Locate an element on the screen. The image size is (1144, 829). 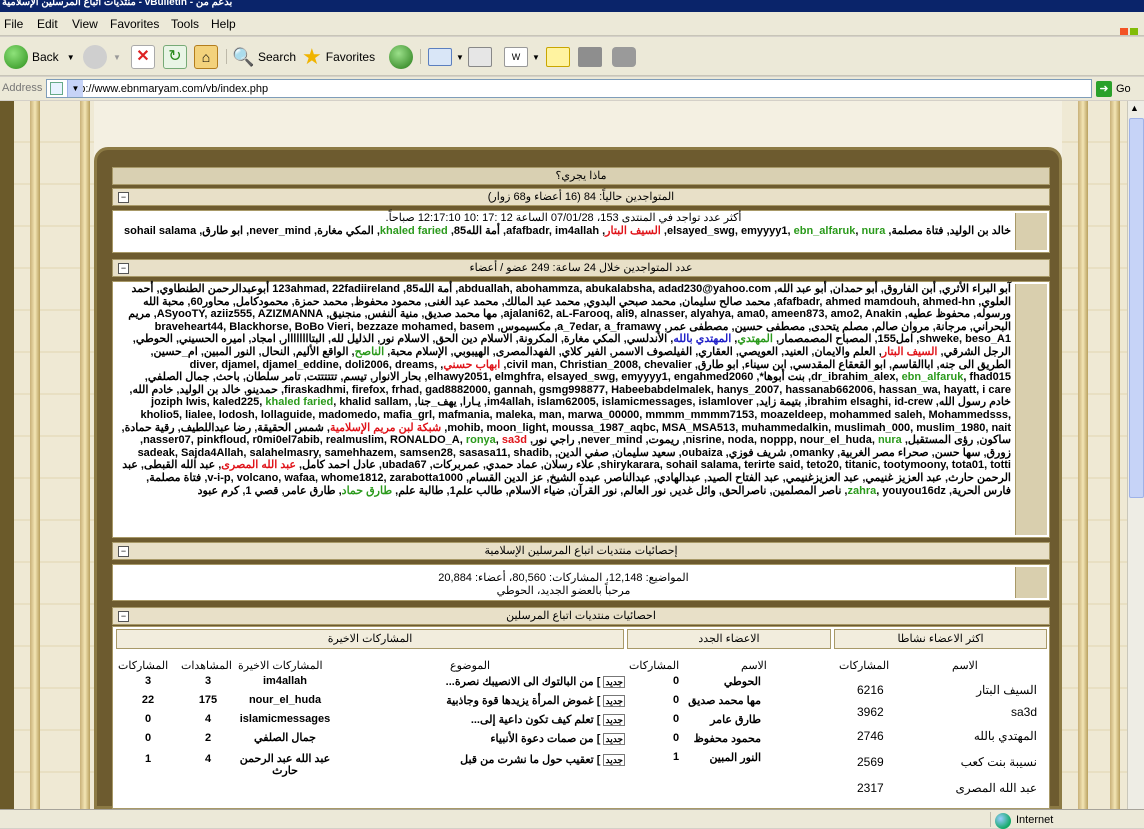
latest-last-poster: جمال الصلفي is located at coordinates (285, 738).